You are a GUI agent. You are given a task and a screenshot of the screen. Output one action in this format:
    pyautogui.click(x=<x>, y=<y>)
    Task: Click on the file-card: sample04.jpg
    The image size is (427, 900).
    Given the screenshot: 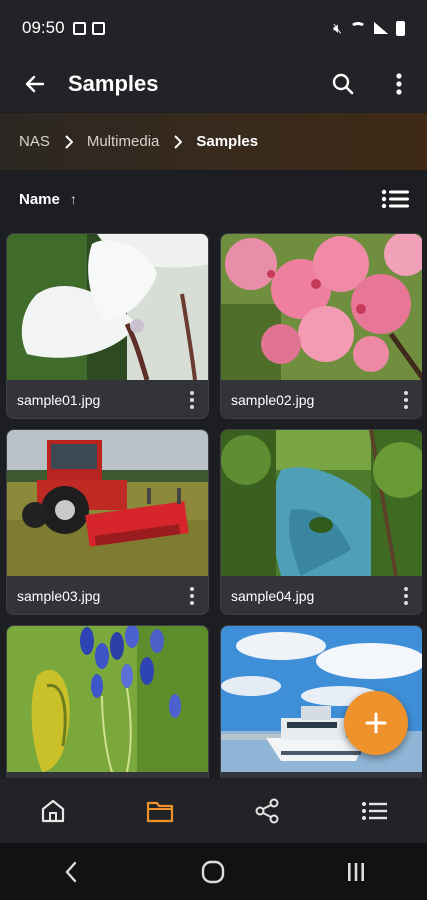 What is the action you would take?
    pyautogui.click(x=321, y=522)
    